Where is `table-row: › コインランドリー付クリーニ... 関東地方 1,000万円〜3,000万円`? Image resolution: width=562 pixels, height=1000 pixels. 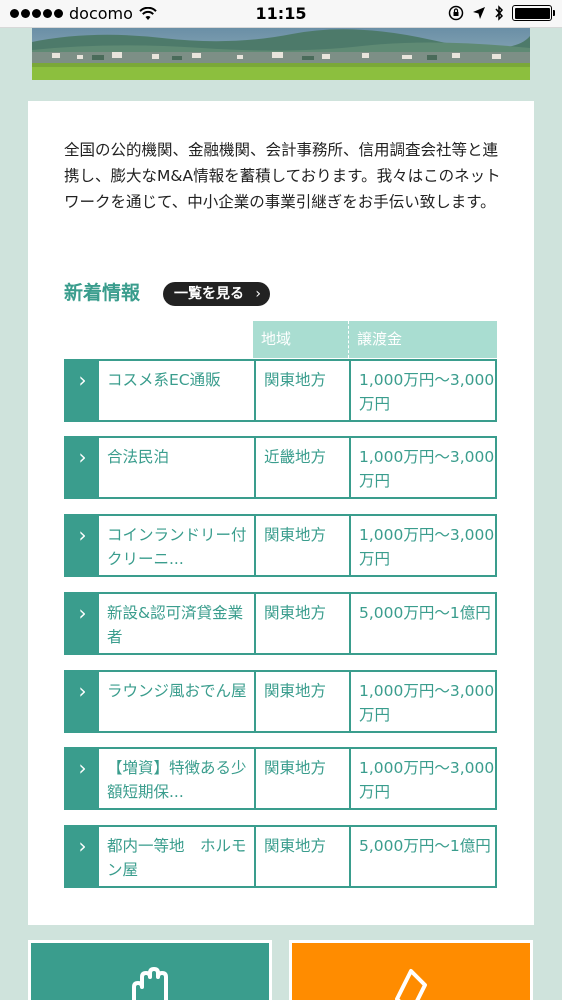 table-row: › コインランドリー付クリーニ... 関東地方 1,000万円〜3,000万円 is located at coordinates (280, 545).